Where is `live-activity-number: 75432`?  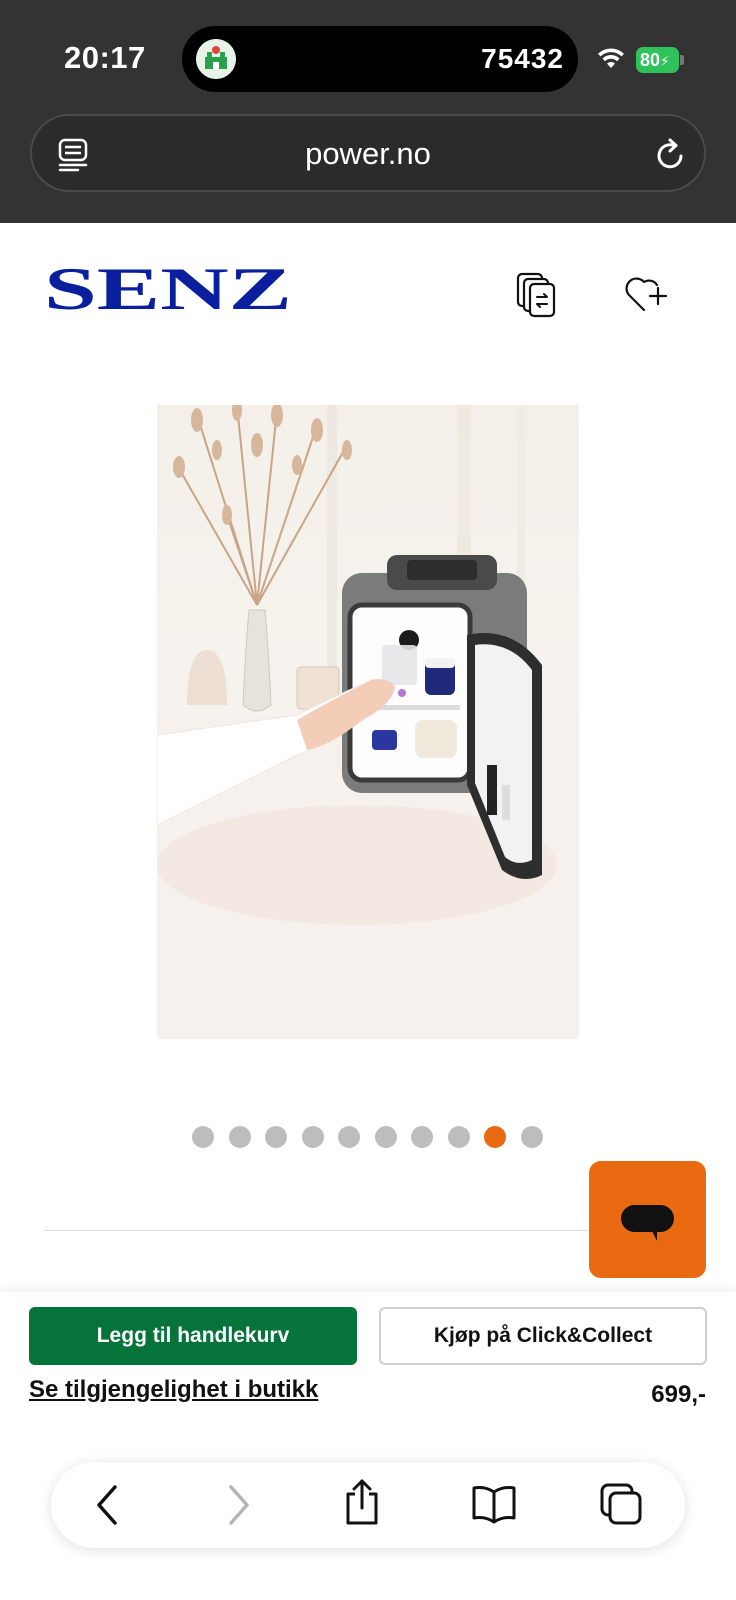
live-activity-number: 75432 is located at coordinates (522, 58).